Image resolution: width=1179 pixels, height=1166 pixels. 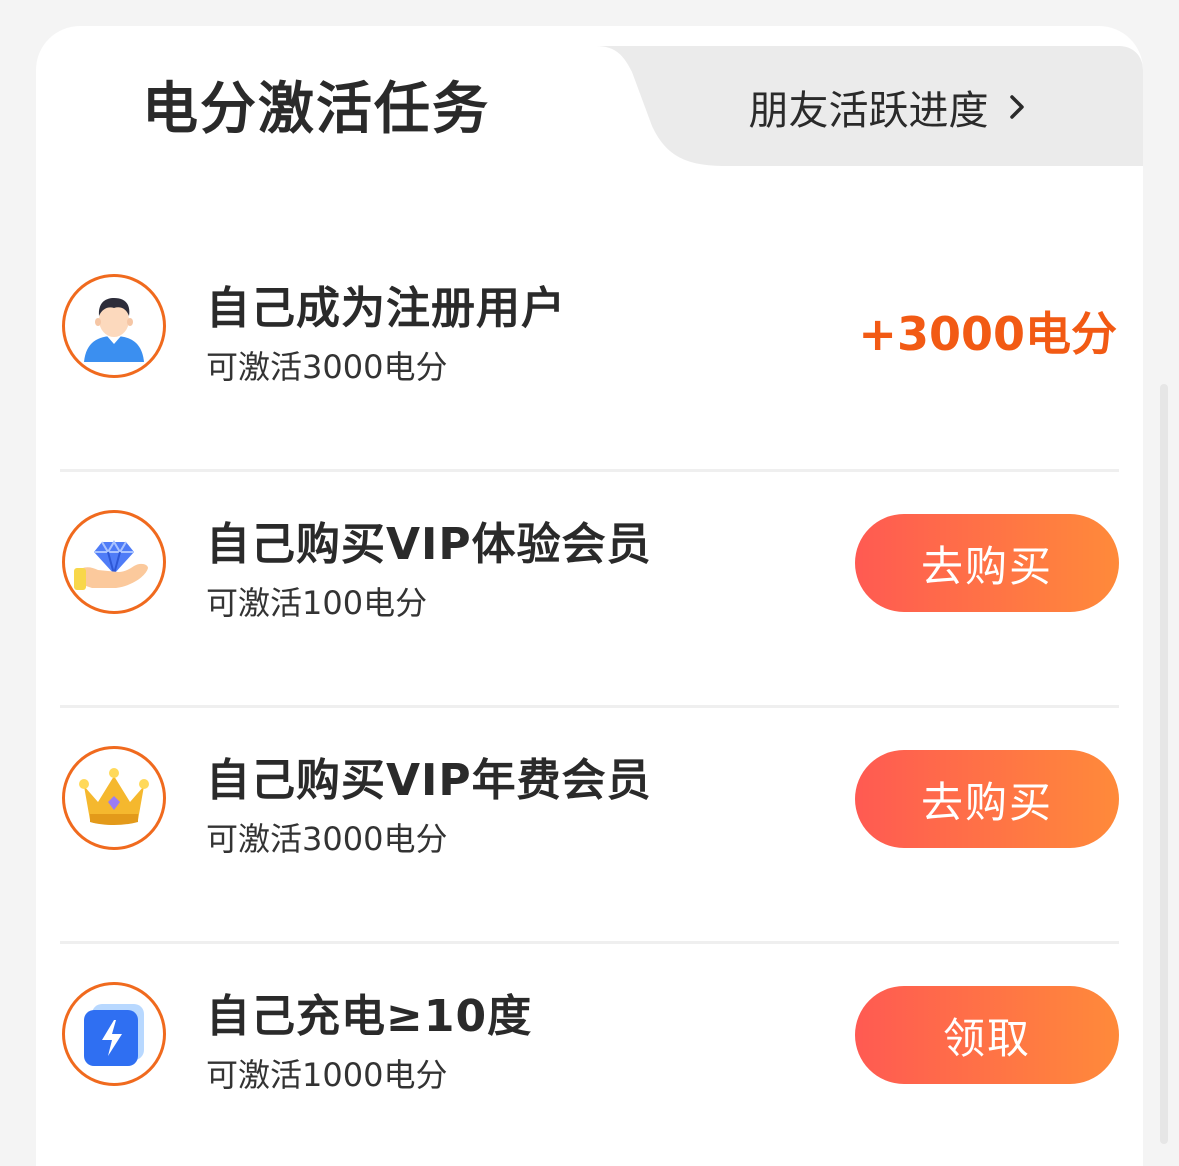 I want to click on lightning-charge-icon, so click(x=114, y=1034).